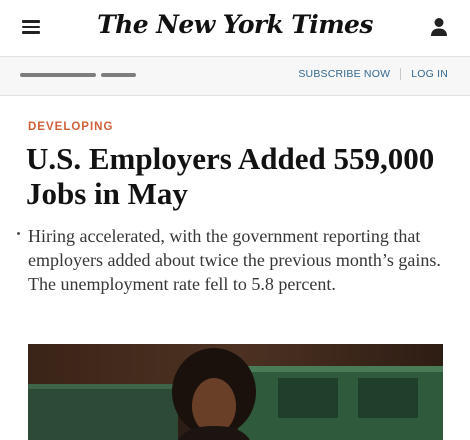  I want to click on link-divider, so click(401, 74).